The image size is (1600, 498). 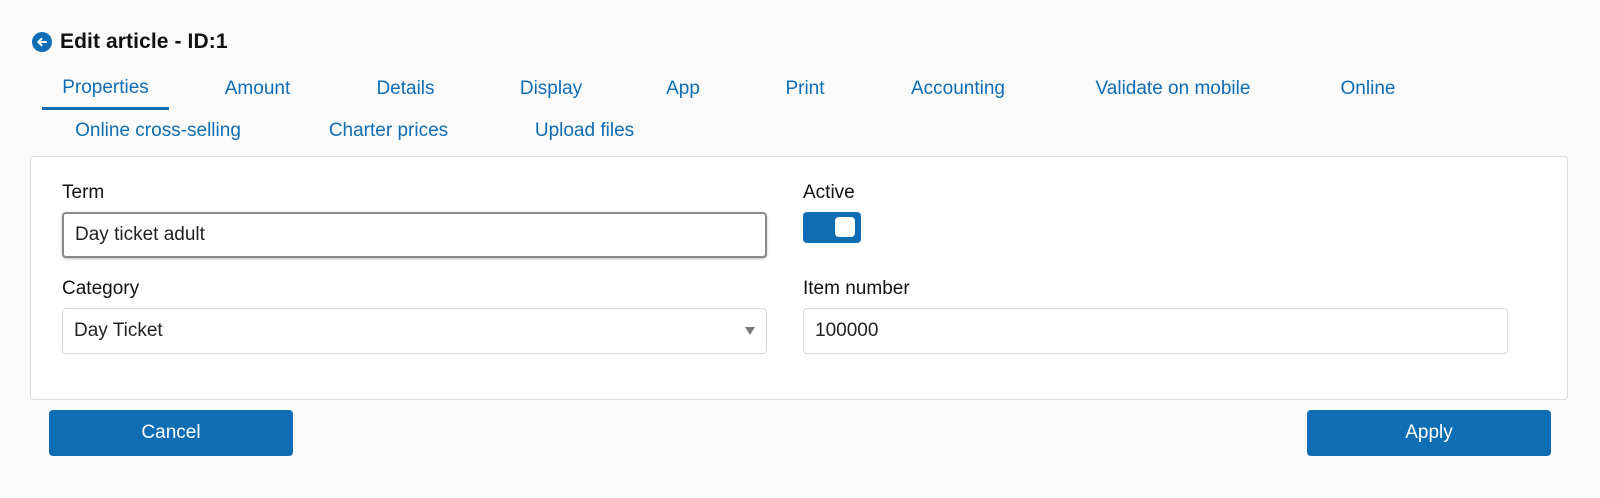 What do you see at coordinates (856, 288) in the screenshot?
I see `item-number-label: Item number` at bounding box center [856, 288].